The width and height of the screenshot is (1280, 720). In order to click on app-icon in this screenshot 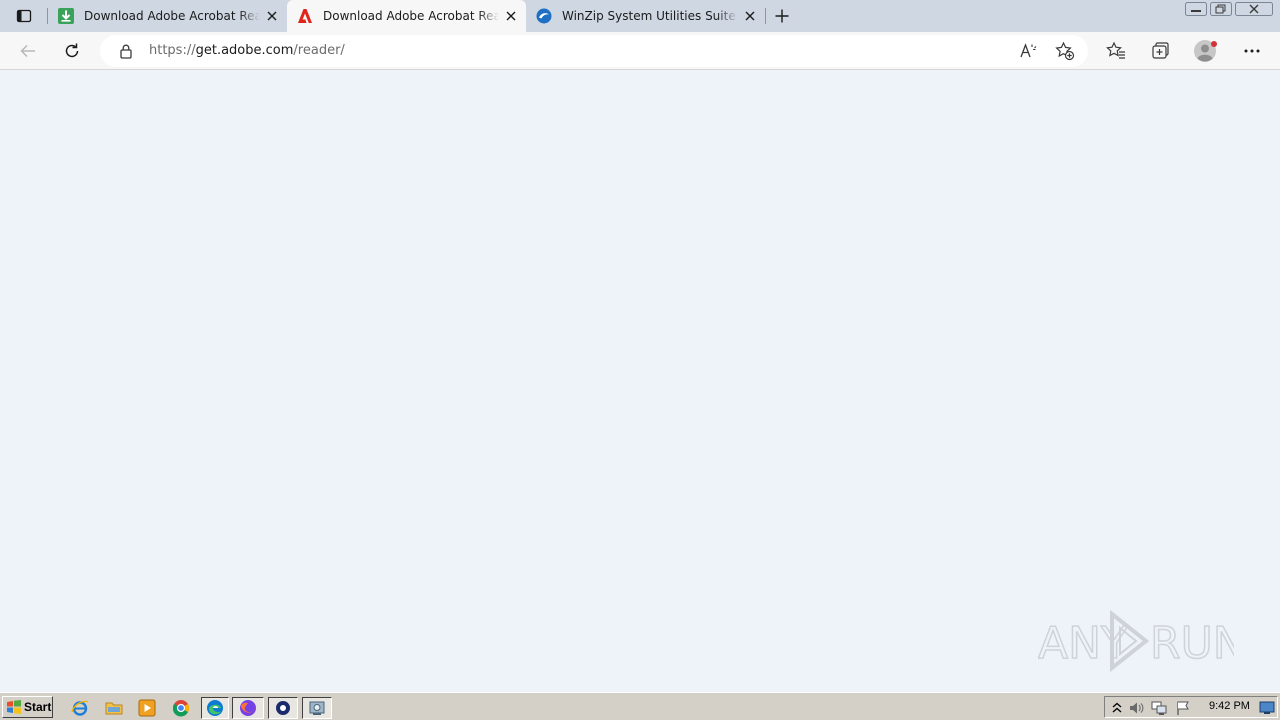, I will do `click(317, 708)`.